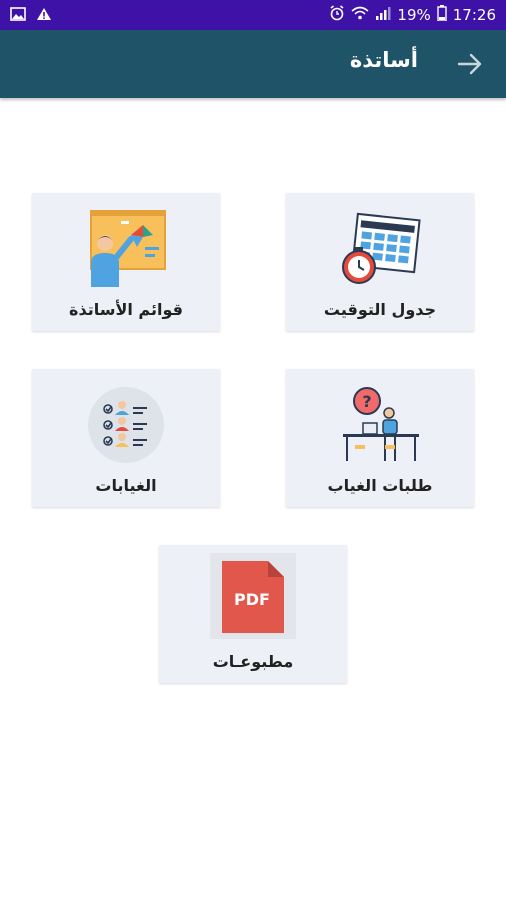  I want to click on app-toolbar: أساتذة, so click(253, 64).